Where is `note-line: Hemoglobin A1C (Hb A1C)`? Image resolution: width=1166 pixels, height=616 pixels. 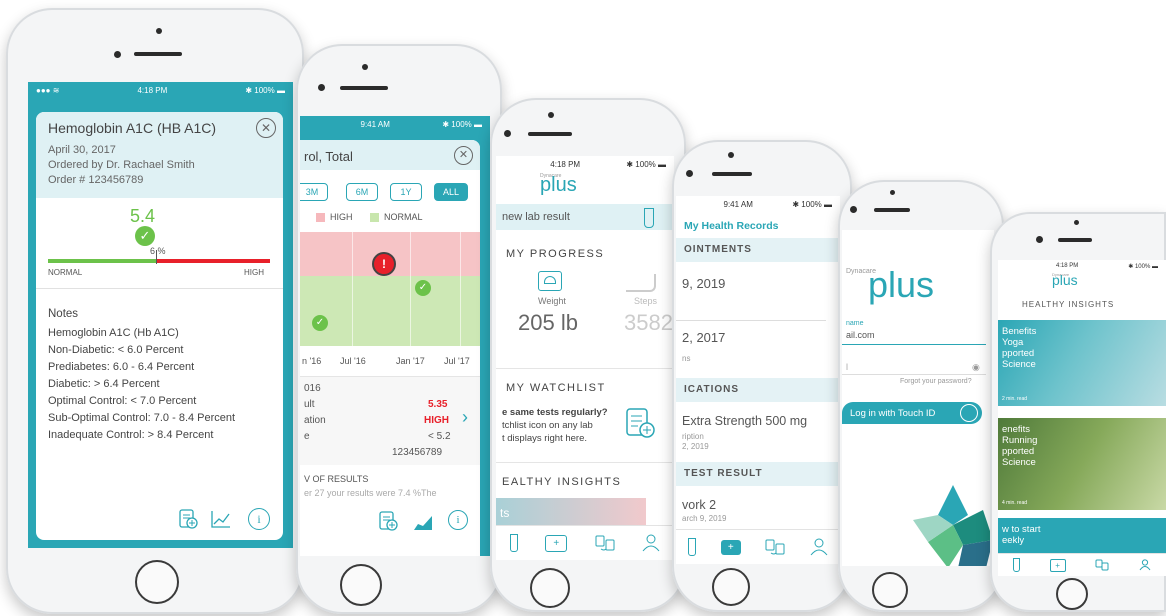
note-line: Hemoglobin A1C (Hb A1C) is located at coordinates (113, 333).